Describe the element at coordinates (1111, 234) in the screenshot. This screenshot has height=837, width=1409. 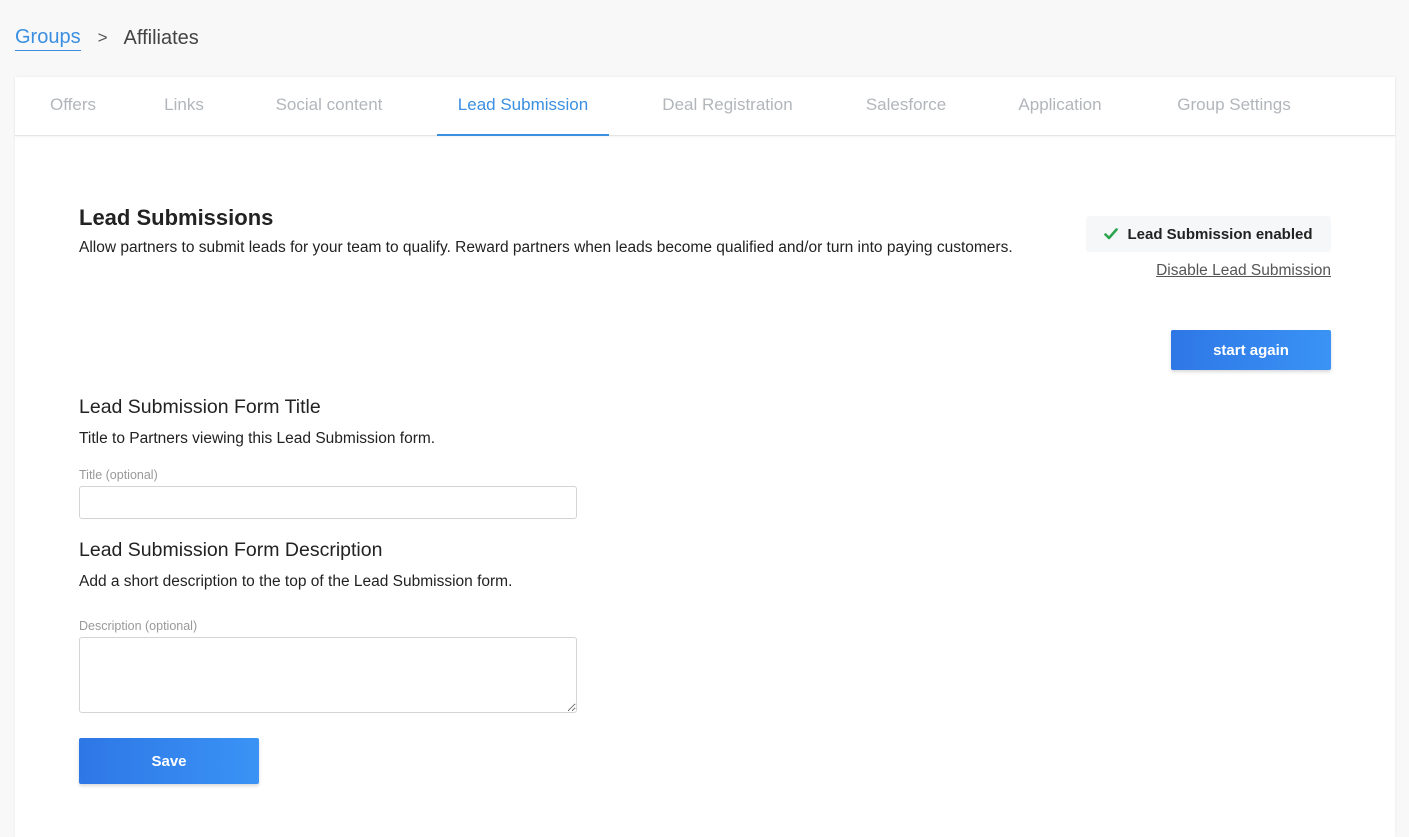
I see `check-icon` at that location.